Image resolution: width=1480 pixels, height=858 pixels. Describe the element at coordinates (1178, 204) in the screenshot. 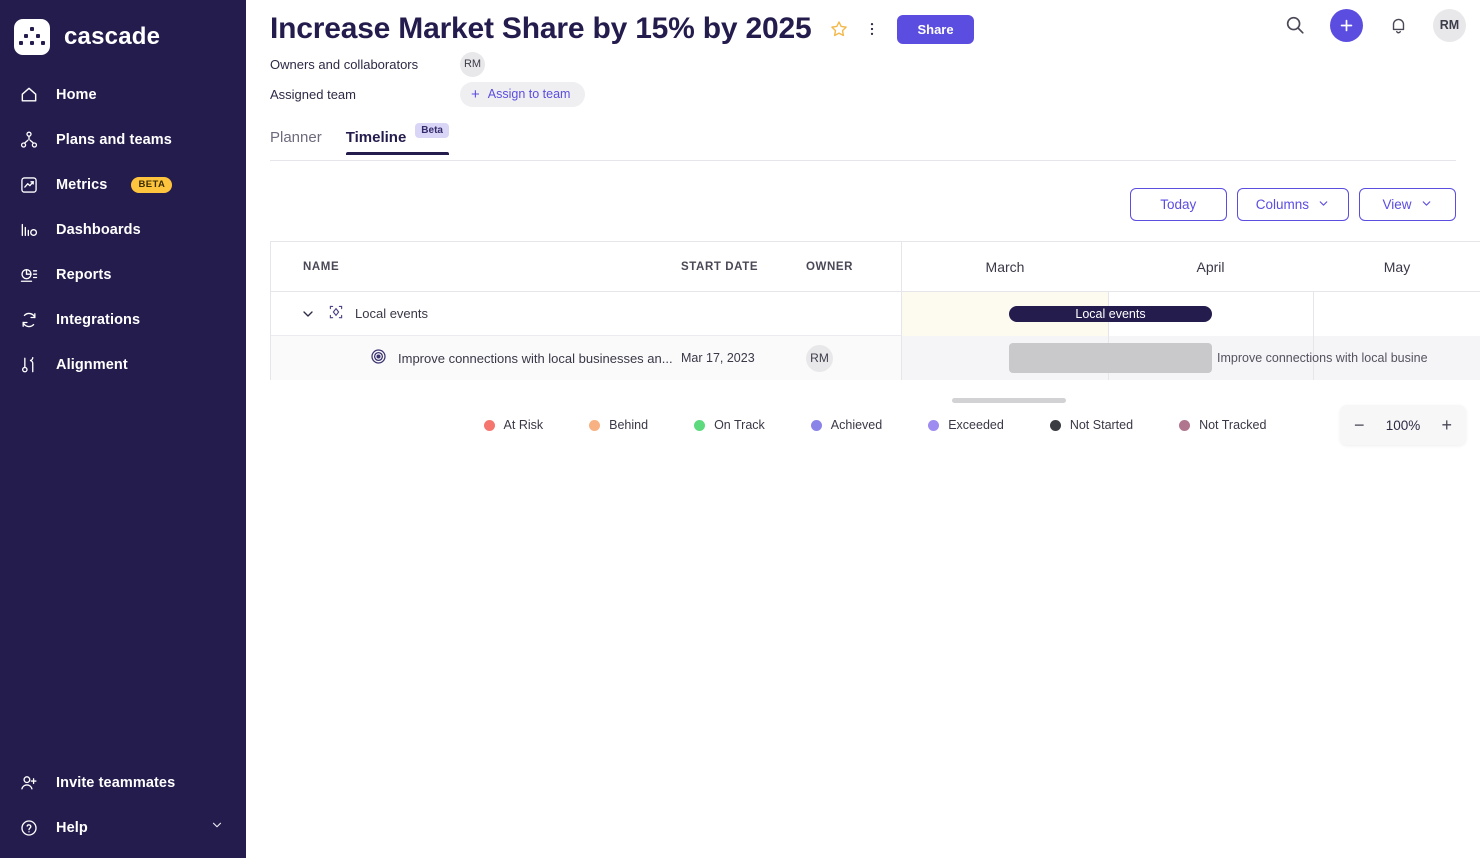

I see `today-button: Today` at that location.